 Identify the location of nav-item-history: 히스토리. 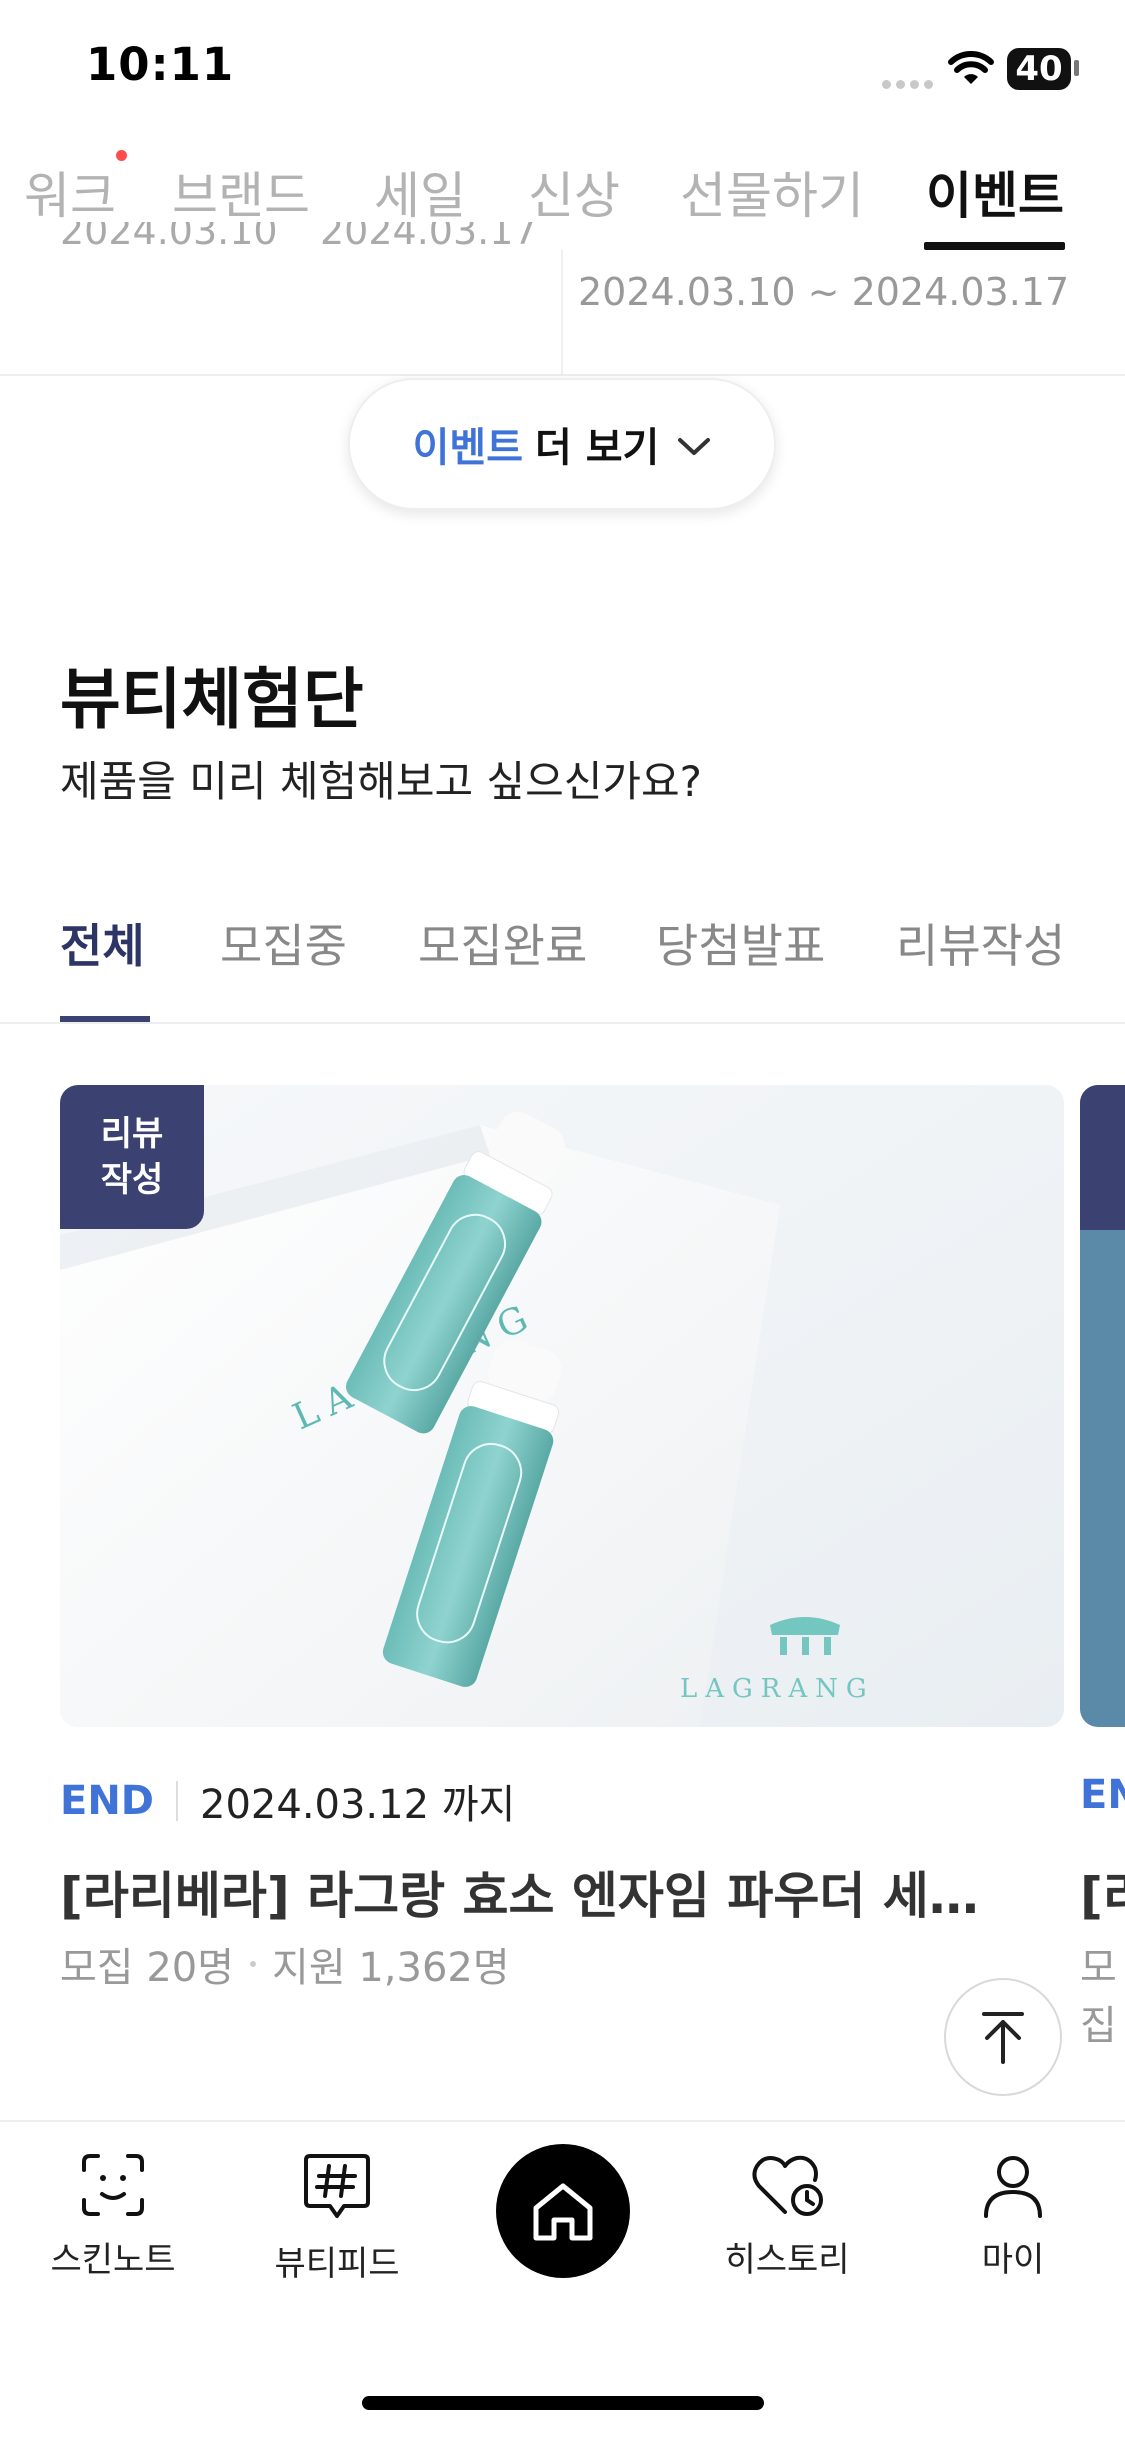
(787, 2215).